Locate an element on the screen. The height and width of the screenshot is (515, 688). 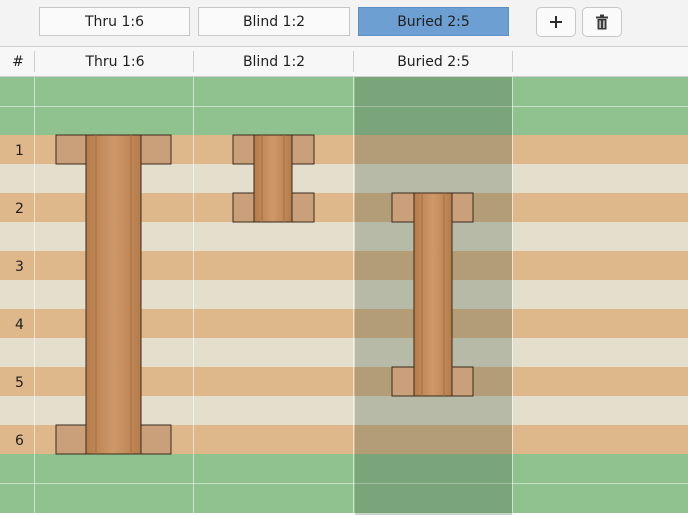
plus-icon is located at coordinates (556, 22).